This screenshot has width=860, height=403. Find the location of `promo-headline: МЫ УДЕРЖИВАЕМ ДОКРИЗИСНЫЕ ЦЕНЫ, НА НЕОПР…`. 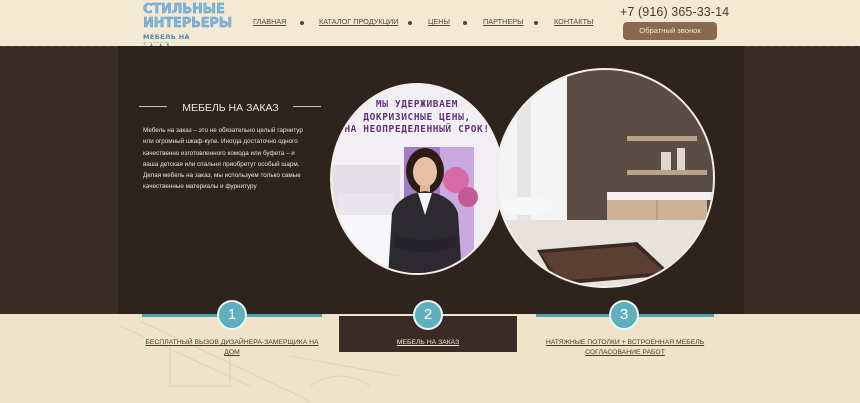

promo-headline: МЫ УДЕРЖИВАЕМ ДОКРИЗИСНЫЕ ЦЕНЫ, НА НЕОПР… is located at coordinates (417, 118).